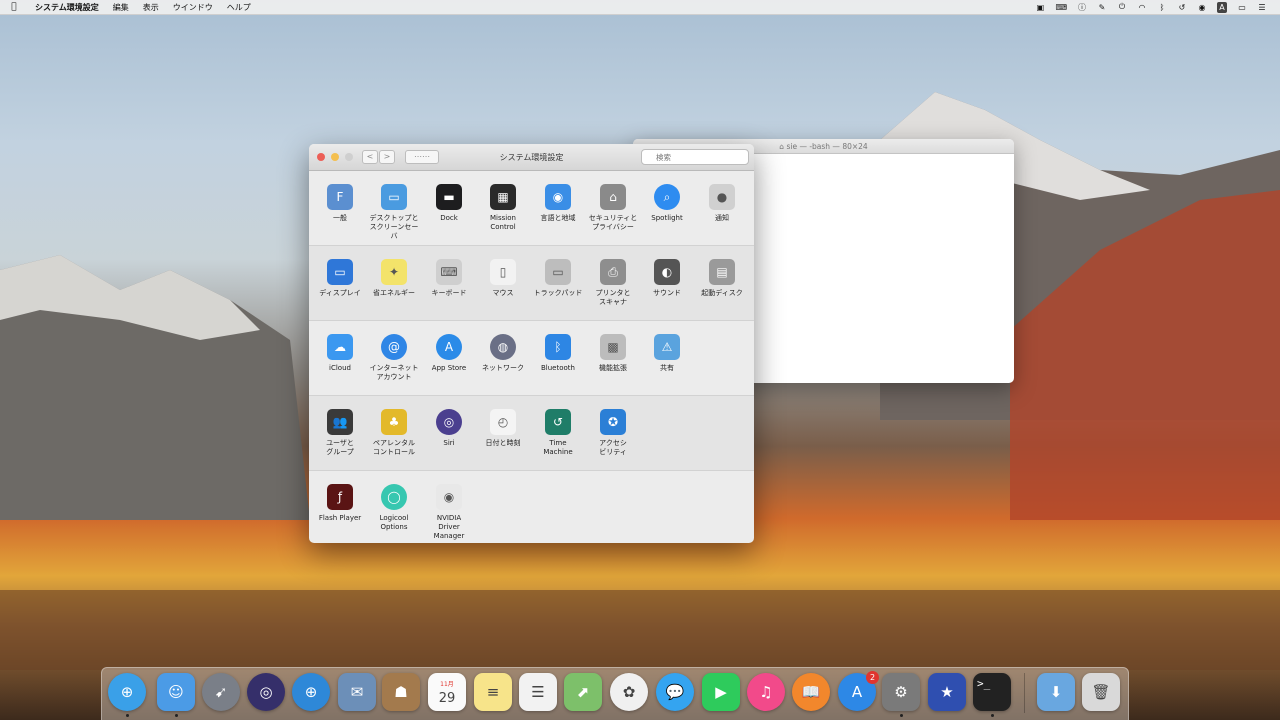 This screenshot has width=1280, height=720. I want to click on pref-pane-time-machine: ↺ Time Machine, so click(558, 433).